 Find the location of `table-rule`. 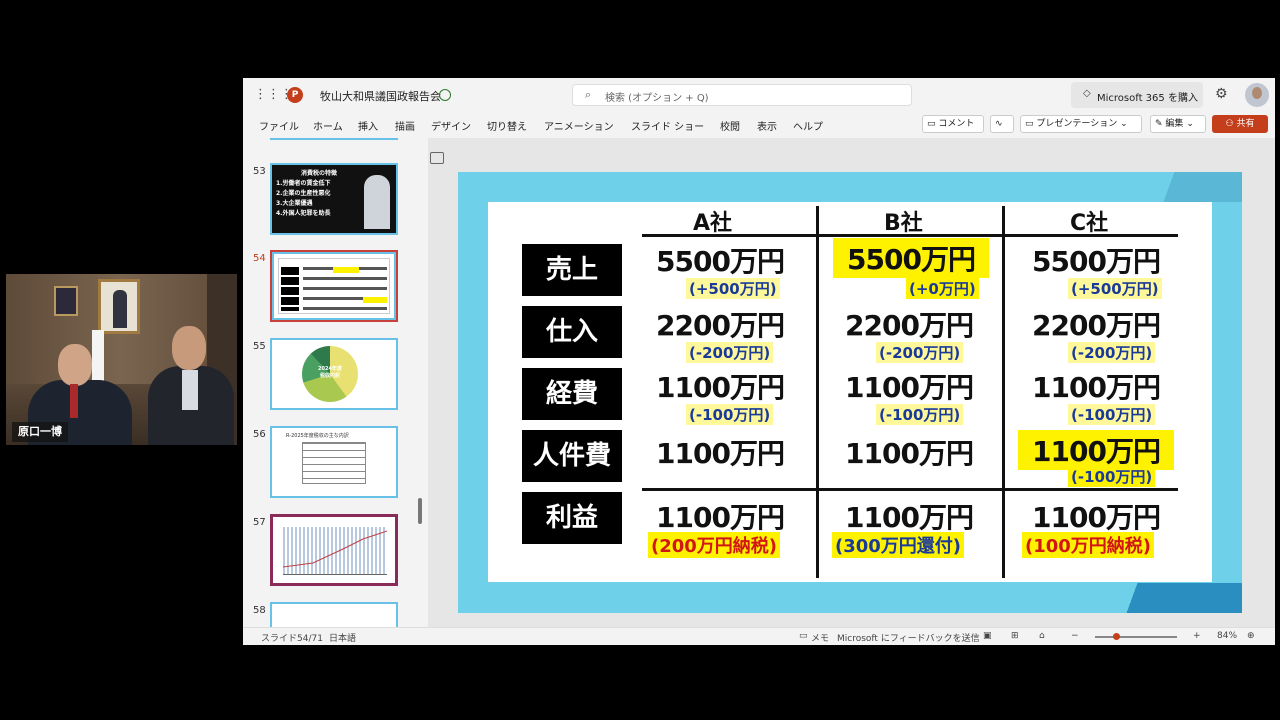

table-rule is located at coordinates (910, 489).